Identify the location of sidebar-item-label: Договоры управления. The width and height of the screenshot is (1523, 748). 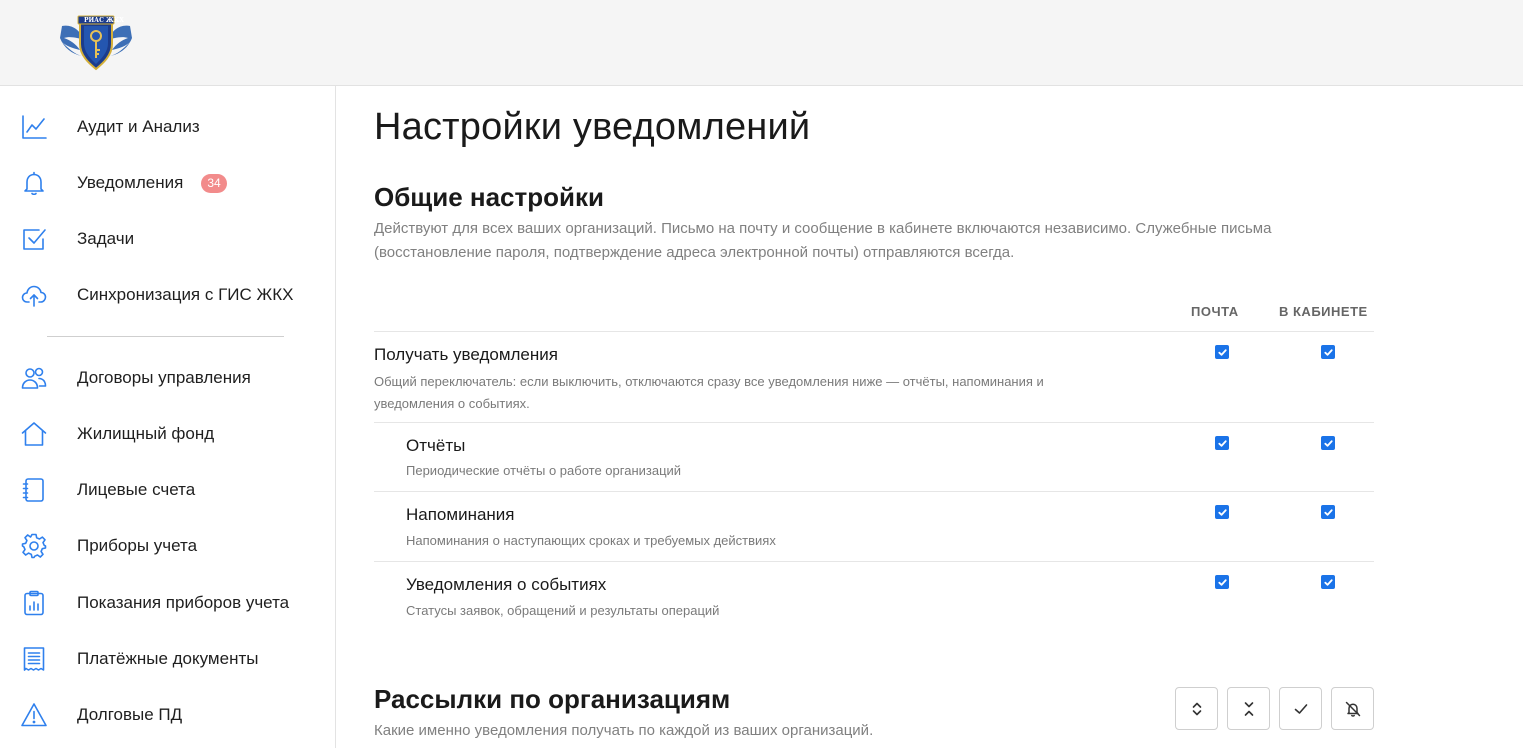
(164, 377).